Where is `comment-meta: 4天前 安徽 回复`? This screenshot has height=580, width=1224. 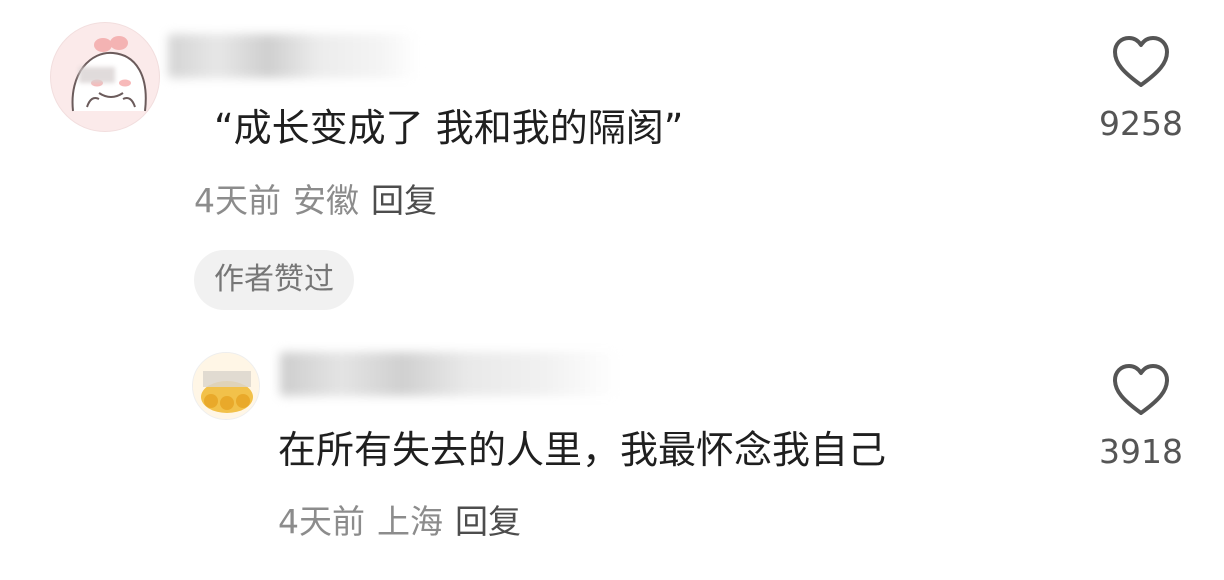 comment-meta: 4天前 安徽 回复 is located at coordinates (315, 201).